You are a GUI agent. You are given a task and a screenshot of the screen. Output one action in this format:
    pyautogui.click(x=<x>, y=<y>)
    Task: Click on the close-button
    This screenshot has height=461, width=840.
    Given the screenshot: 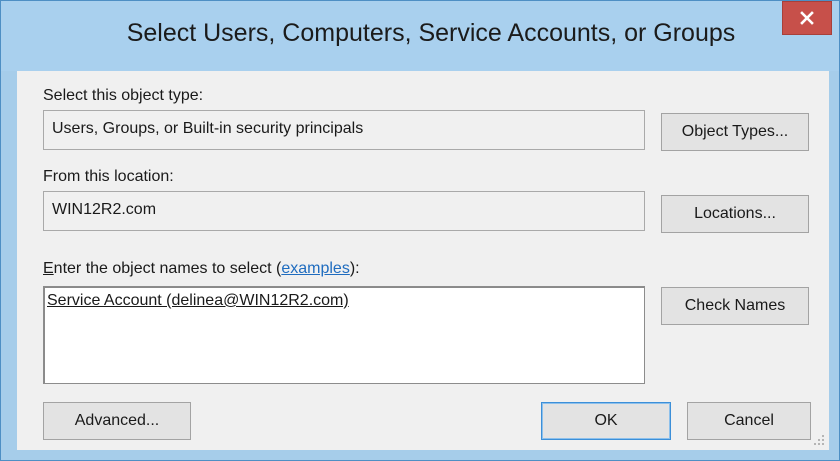 What is the action you would take?
    pyautogui.click(x=807, y=18)
    